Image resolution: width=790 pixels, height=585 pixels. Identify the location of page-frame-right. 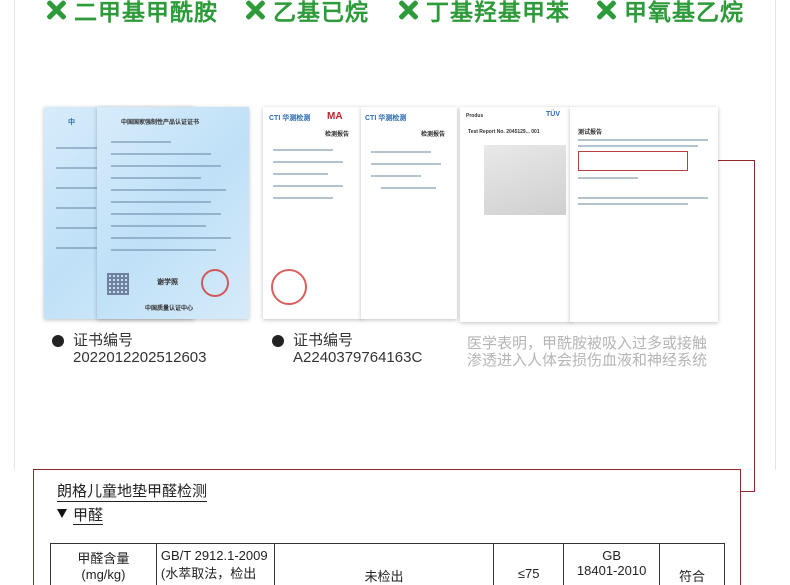
(775, 235).